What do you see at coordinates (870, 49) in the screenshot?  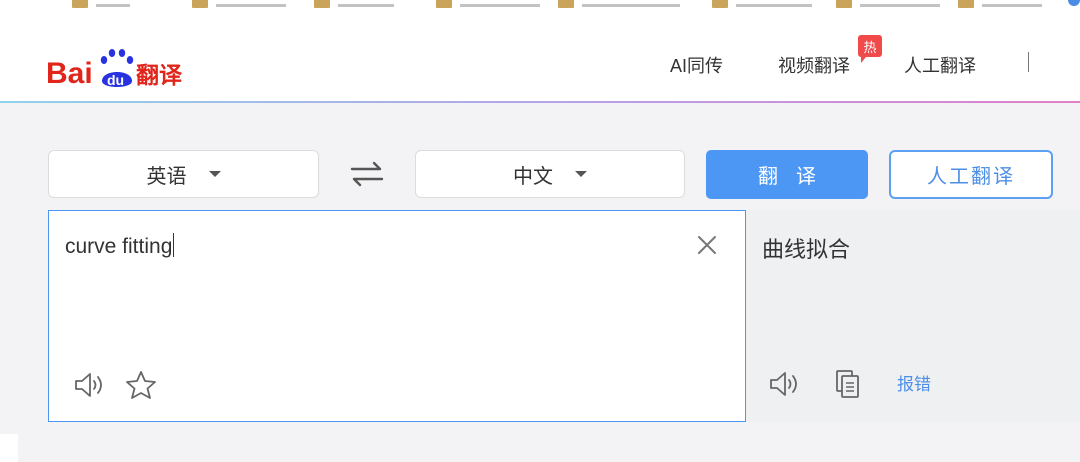 I see `hot-badge: 热` at bounding box center [870, 49].